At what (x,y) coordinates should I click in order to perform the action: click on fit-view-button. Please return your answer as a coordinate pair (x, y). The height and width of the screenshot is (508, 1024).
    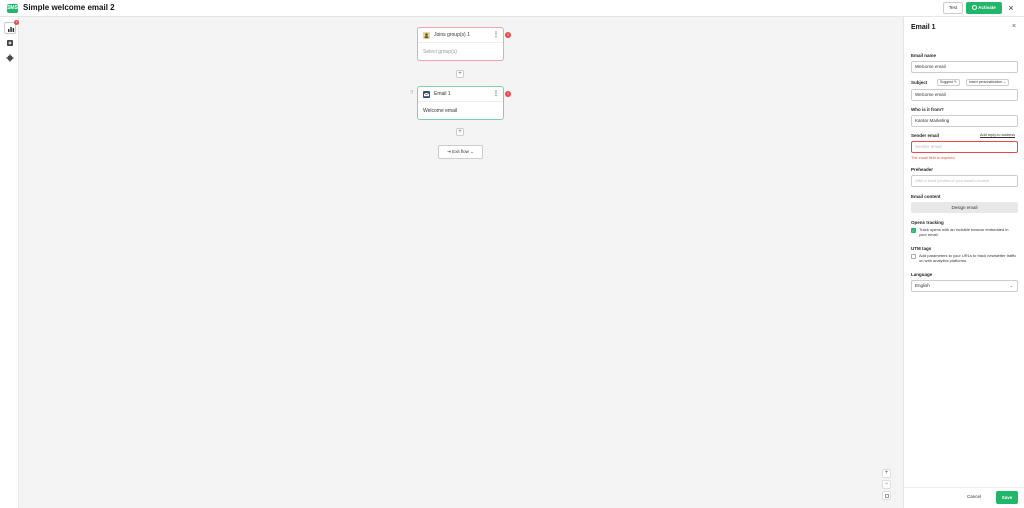
    Looking at the image, I should click on (886, 495).